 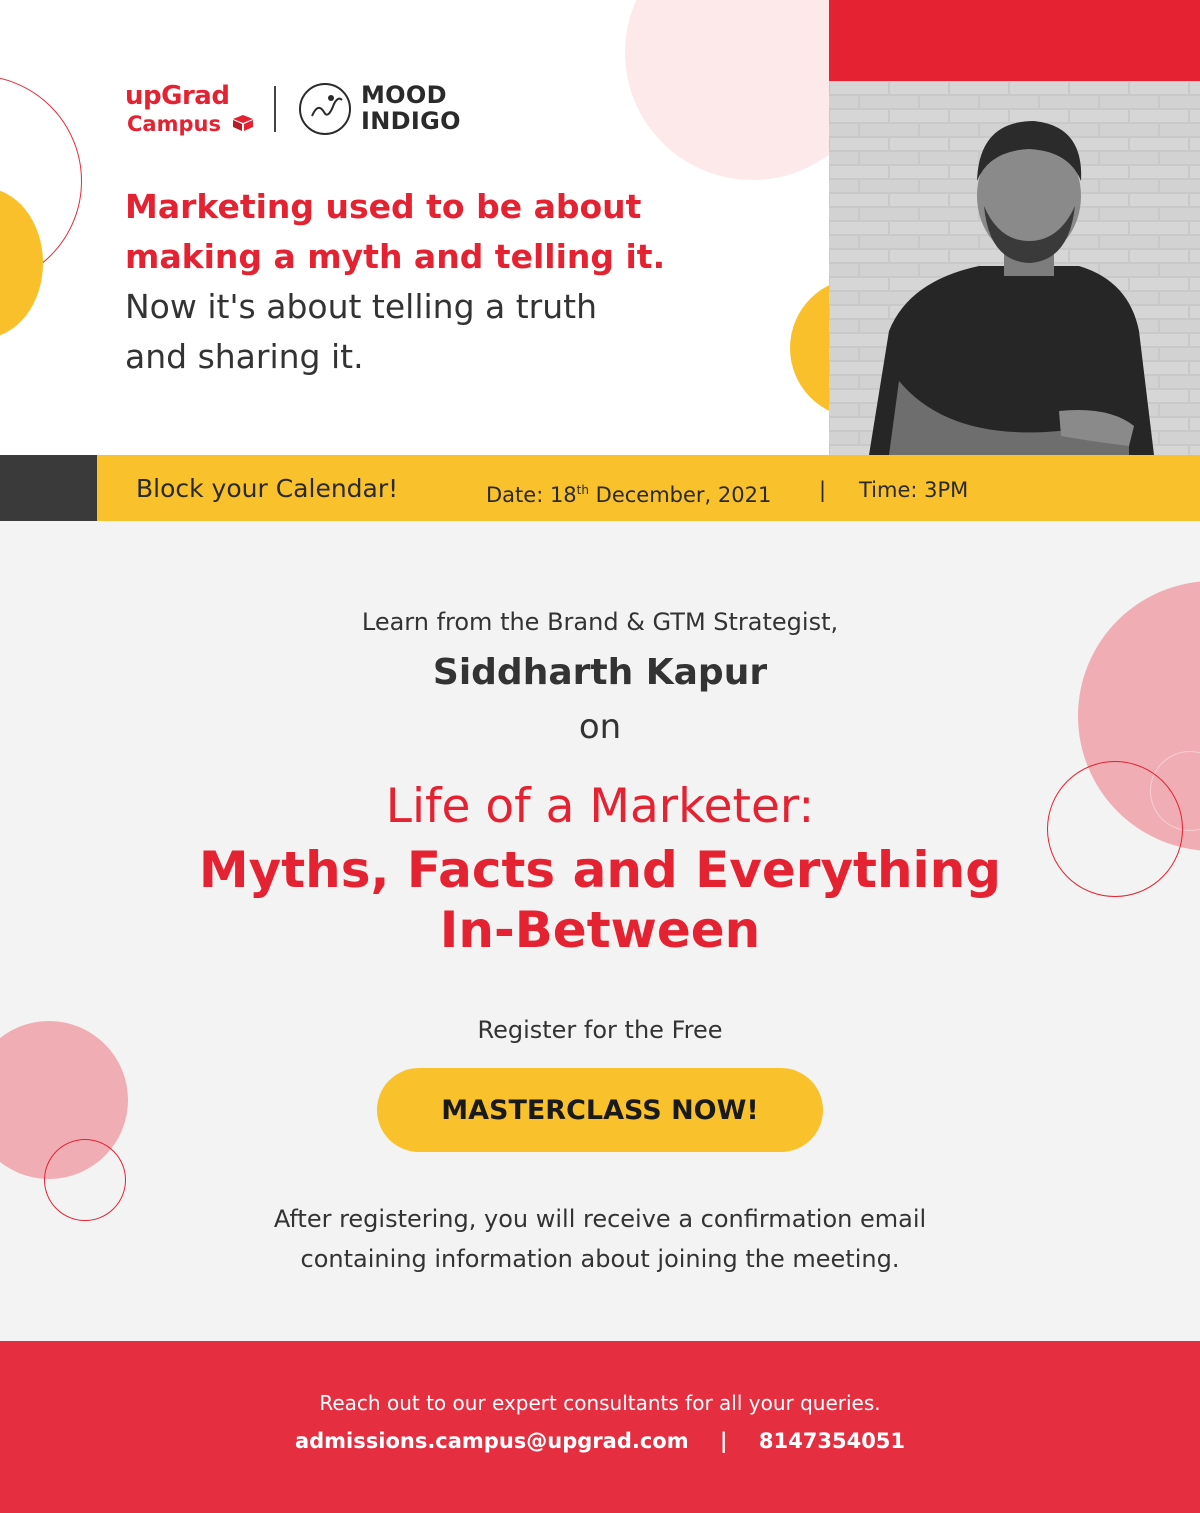 I want to click on event-date-ordinal: th, so click(x=582, y=490).